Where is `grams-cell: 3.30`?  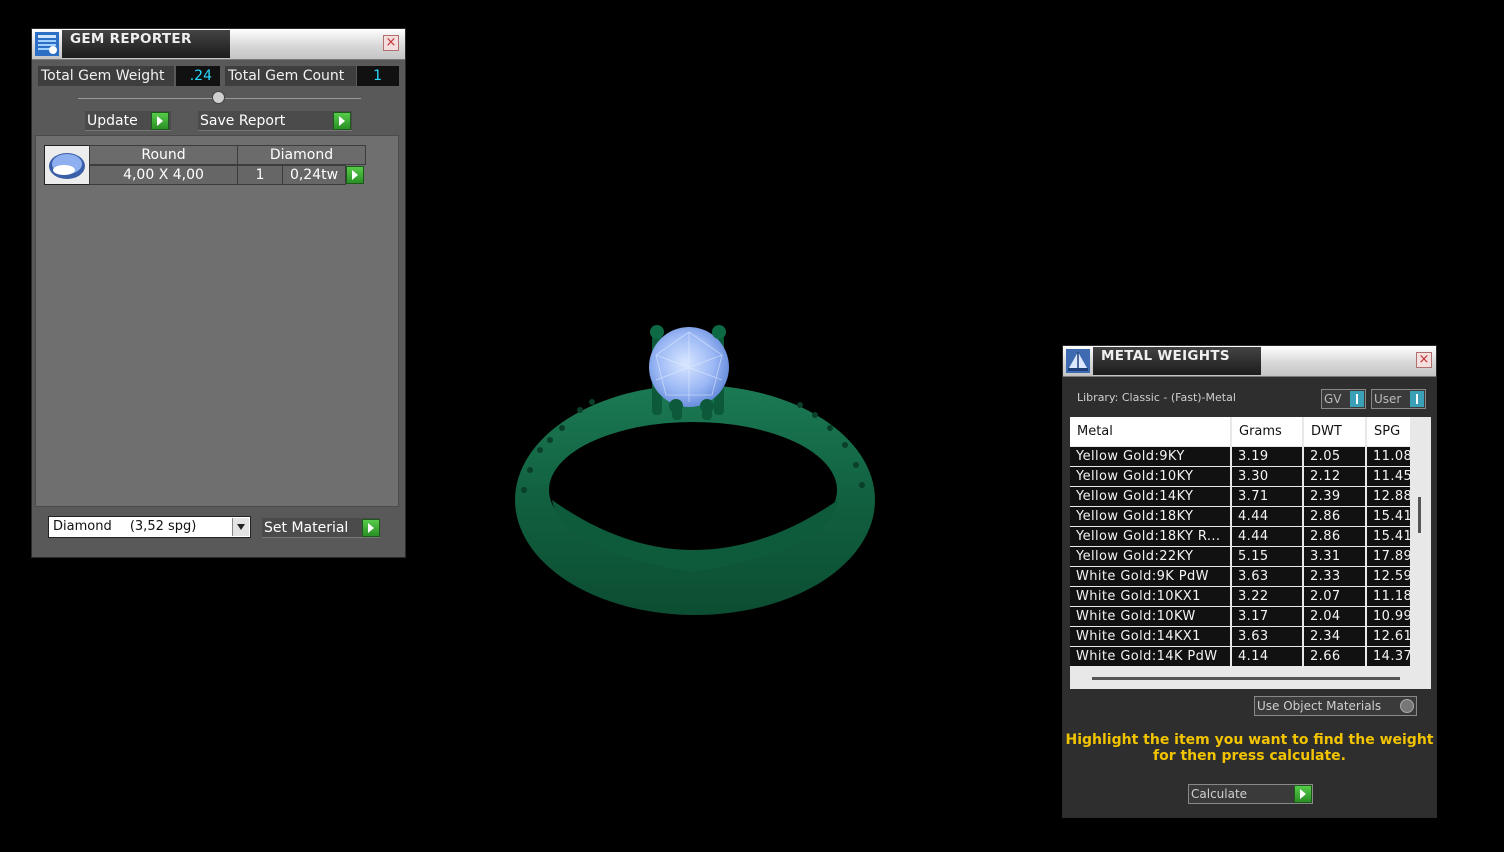 grams-cell: 3.30 is located at coordinates (1267, 476).